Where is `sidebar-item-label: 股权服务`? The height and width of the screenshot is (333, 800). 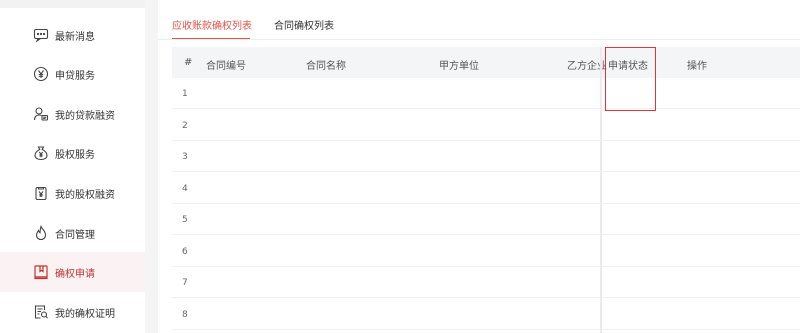
sidebar-item-label: 股权服务 is located at coordinates (75, 155).